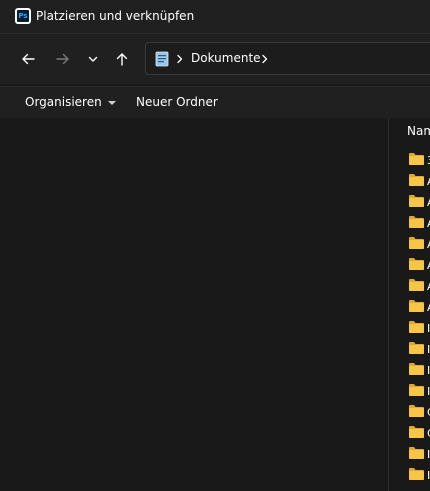 This screenshot has height=491, width=430. I want to click on app-icon-label: Ps, so click(23, 16).